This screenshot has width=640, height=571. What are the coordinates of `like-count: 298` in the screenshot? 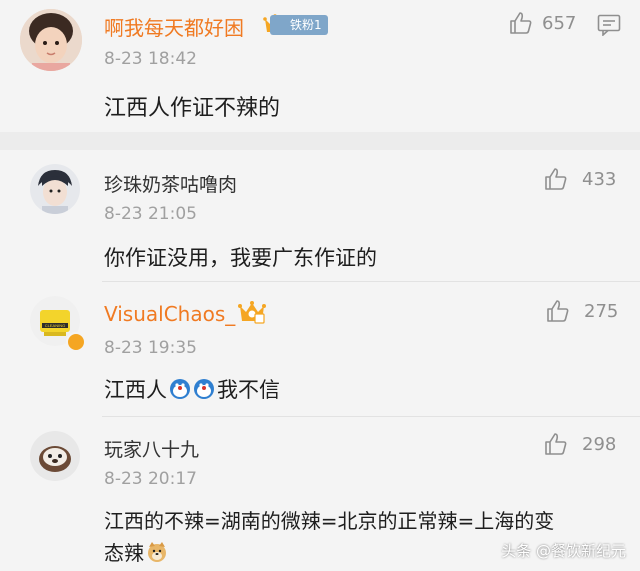 It's located at (599, 444).